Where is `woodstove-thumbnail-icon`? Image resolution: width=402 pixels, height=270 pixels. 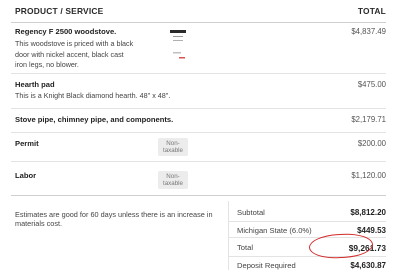 woodstove-thumbnail-icon is located at coordinates (178, 45).